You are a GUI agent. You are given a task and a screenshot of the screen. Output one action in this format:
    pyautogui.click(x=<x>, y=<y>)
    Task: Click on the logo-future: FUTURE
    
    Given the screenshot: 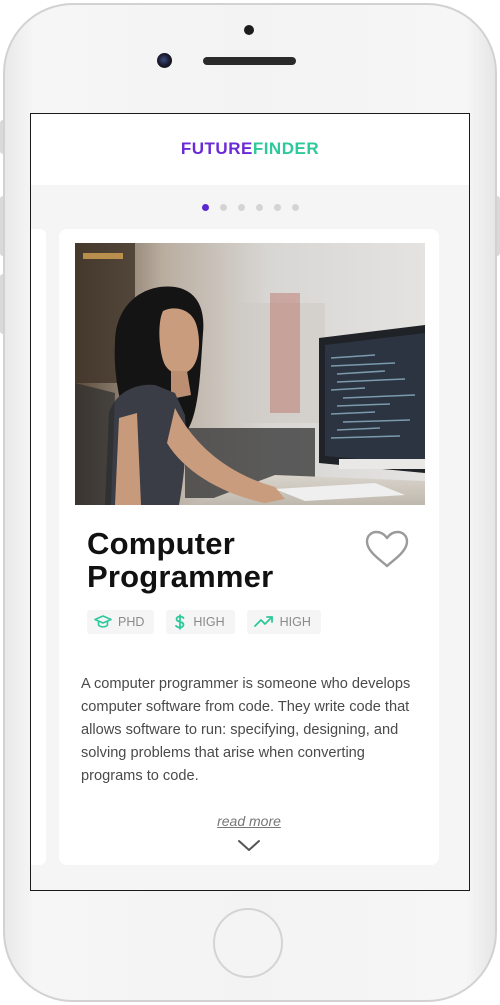 What is the action you would take?
    pyautogui.click(x=216, y=148)
    